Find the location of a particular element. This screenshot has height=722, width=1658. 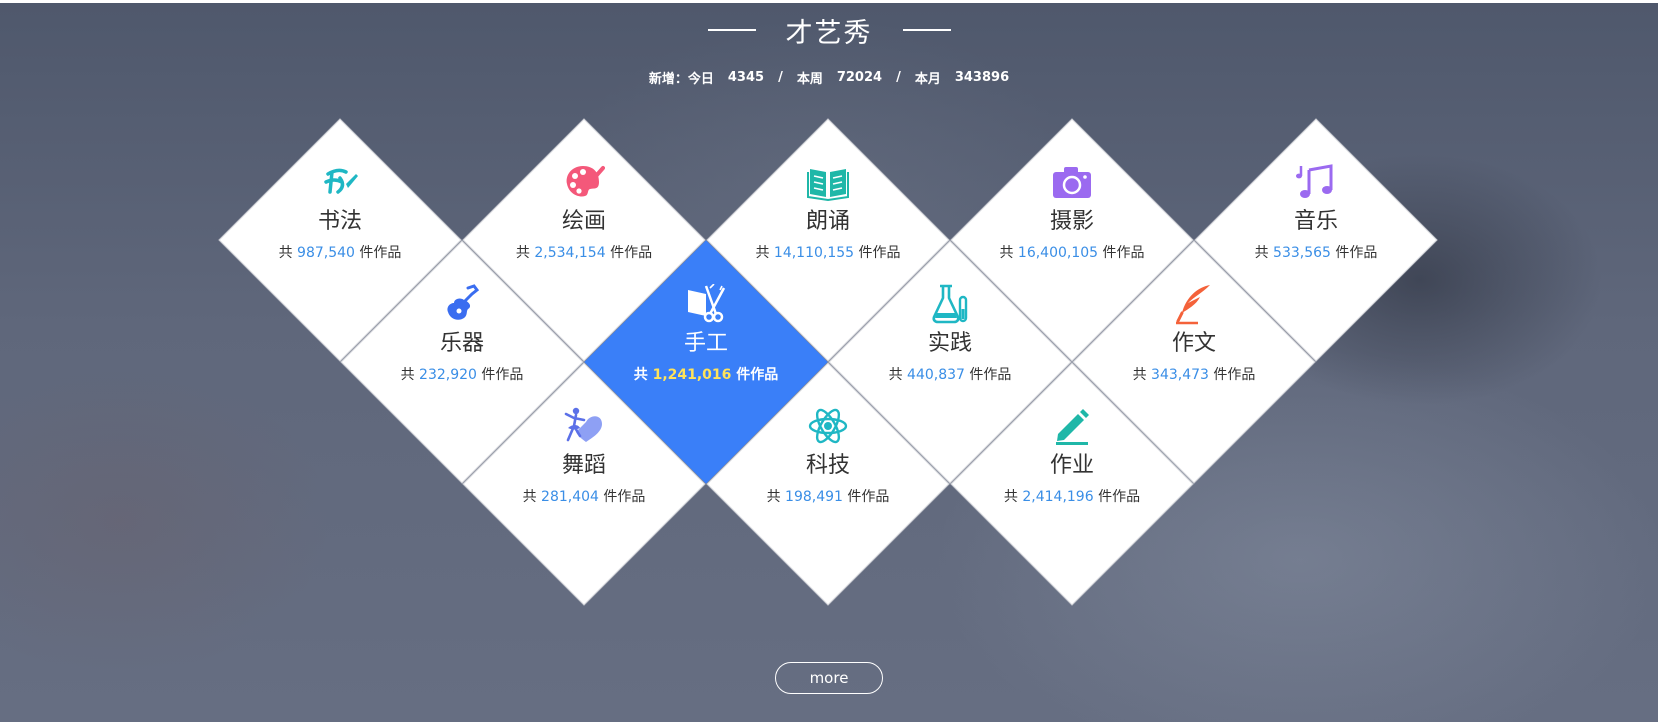

category-name: 科技 is located at coordinates (827, 465).